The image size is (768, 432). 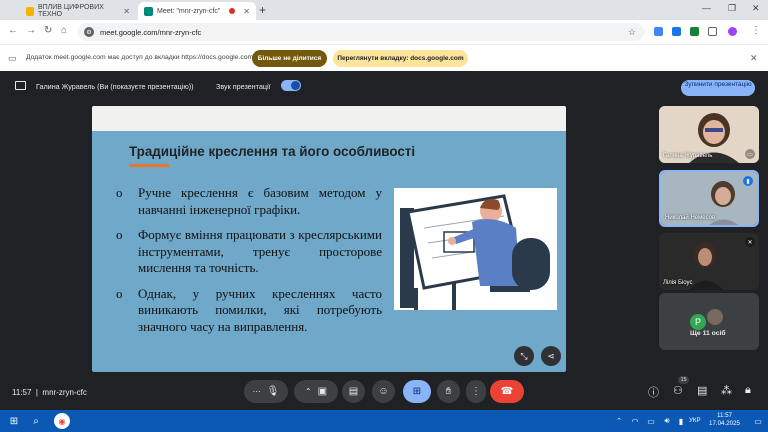 I want to click on emoji-icon: ☺, so click(x=383, y=391).